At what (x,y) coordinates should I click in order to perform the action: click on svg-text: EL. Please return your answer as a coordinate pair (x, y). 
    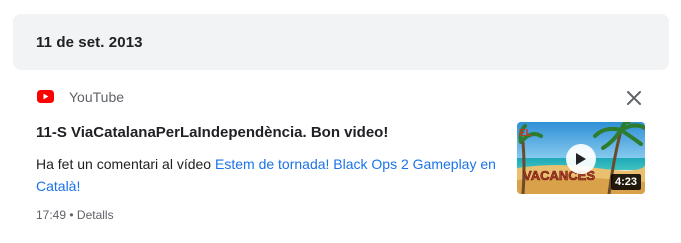
    Looking at the image, I should click on (525, 133).